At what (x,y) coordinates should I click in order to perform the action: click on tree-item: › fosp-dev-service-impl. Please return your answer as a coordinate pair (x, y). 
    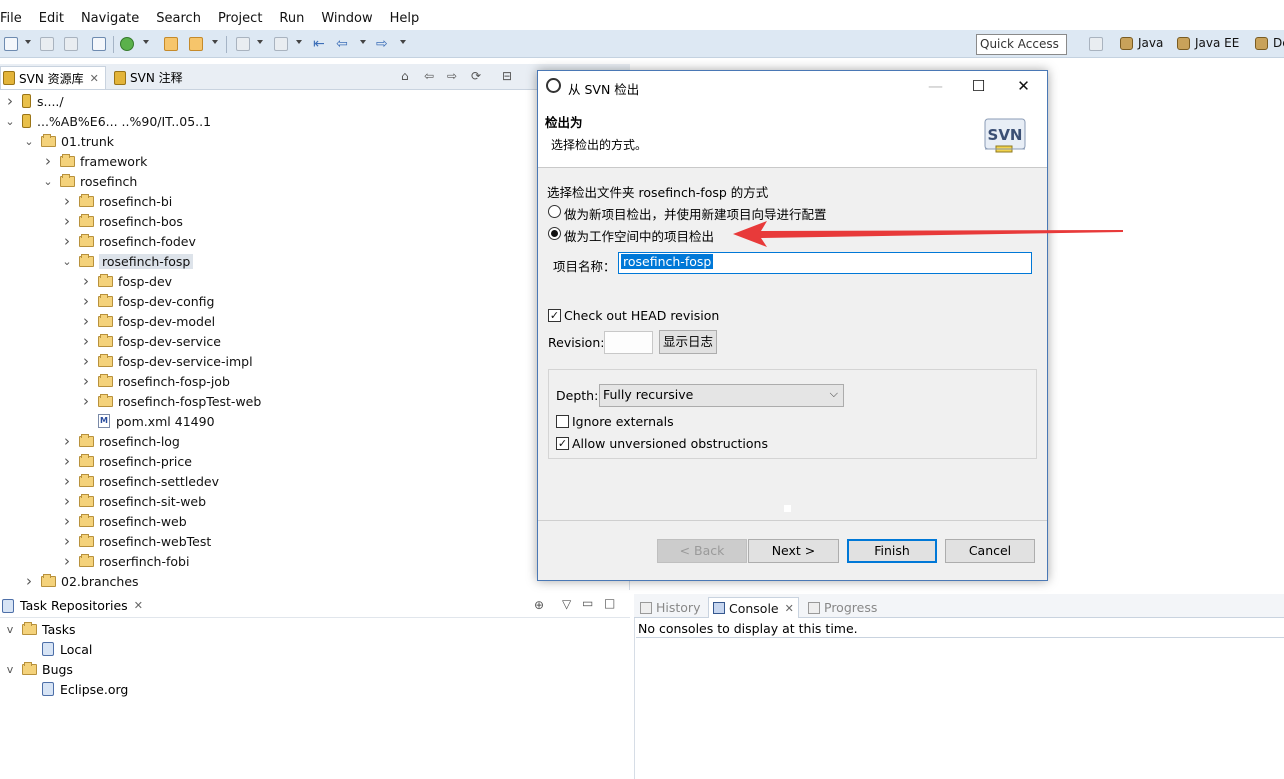
    Looking at the image, I should click on (166, 361).